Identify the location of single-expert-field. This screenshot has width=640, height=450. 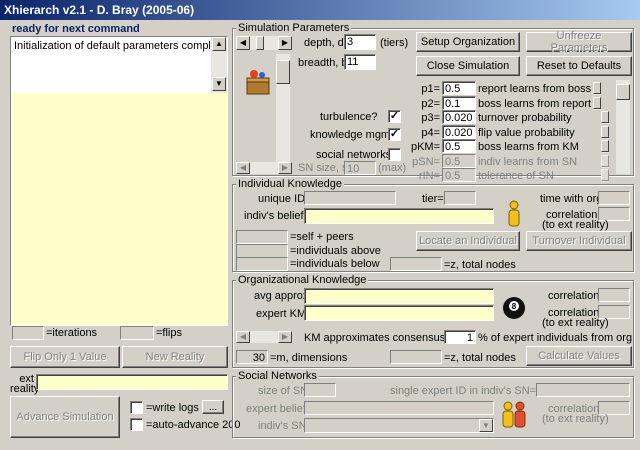
(583, 390).